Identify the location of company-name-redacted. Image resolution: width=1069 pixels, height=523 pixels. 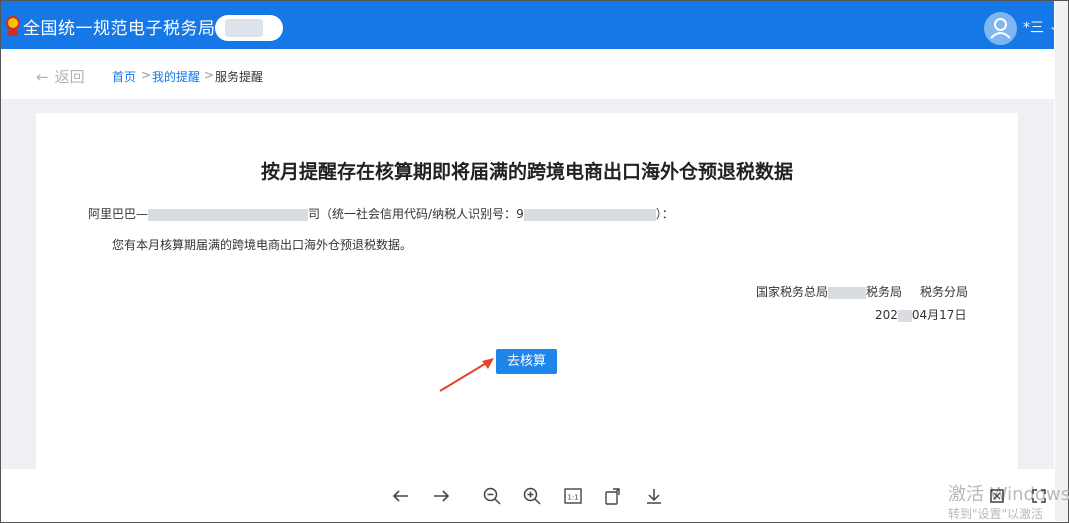
(228, 214).